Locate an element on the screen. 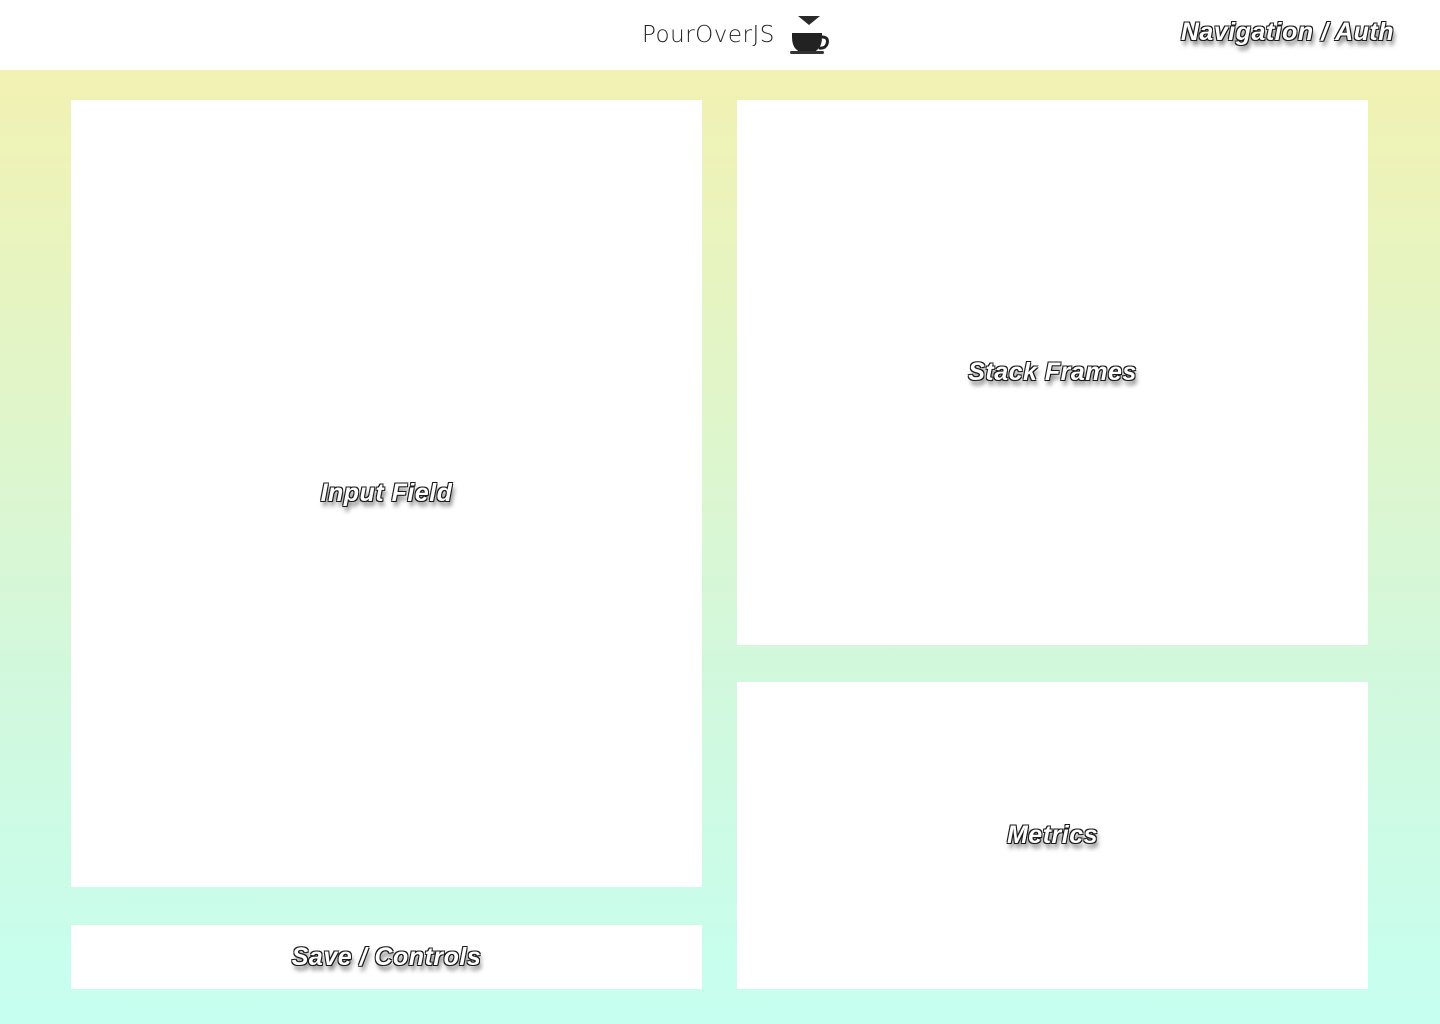 This screenshot has width=1440, height=1024. stack-frames-label: Stack Frames is located at coordinates (1052, 372).